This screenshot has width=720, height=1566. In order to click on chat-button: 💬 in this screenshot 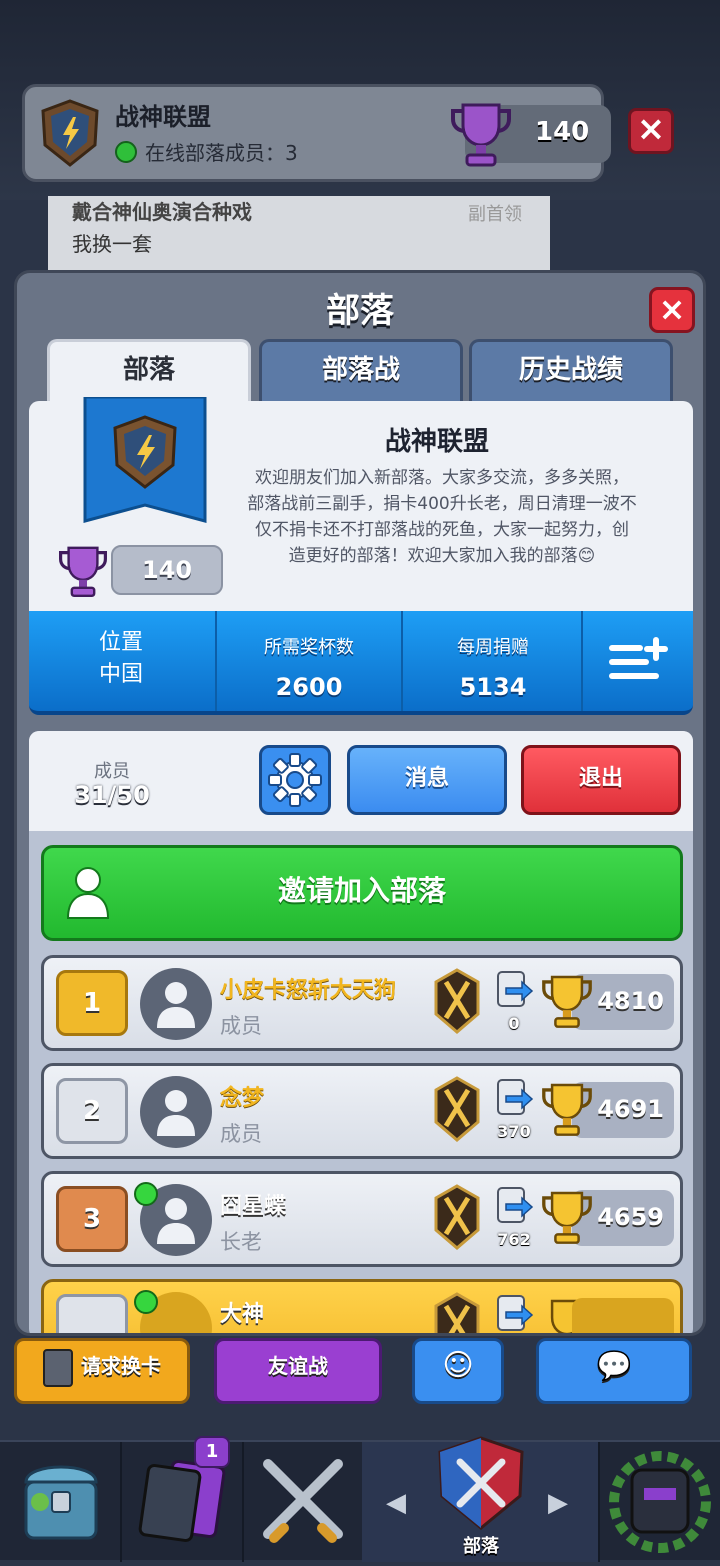, I will do `click(614, 1371)`.